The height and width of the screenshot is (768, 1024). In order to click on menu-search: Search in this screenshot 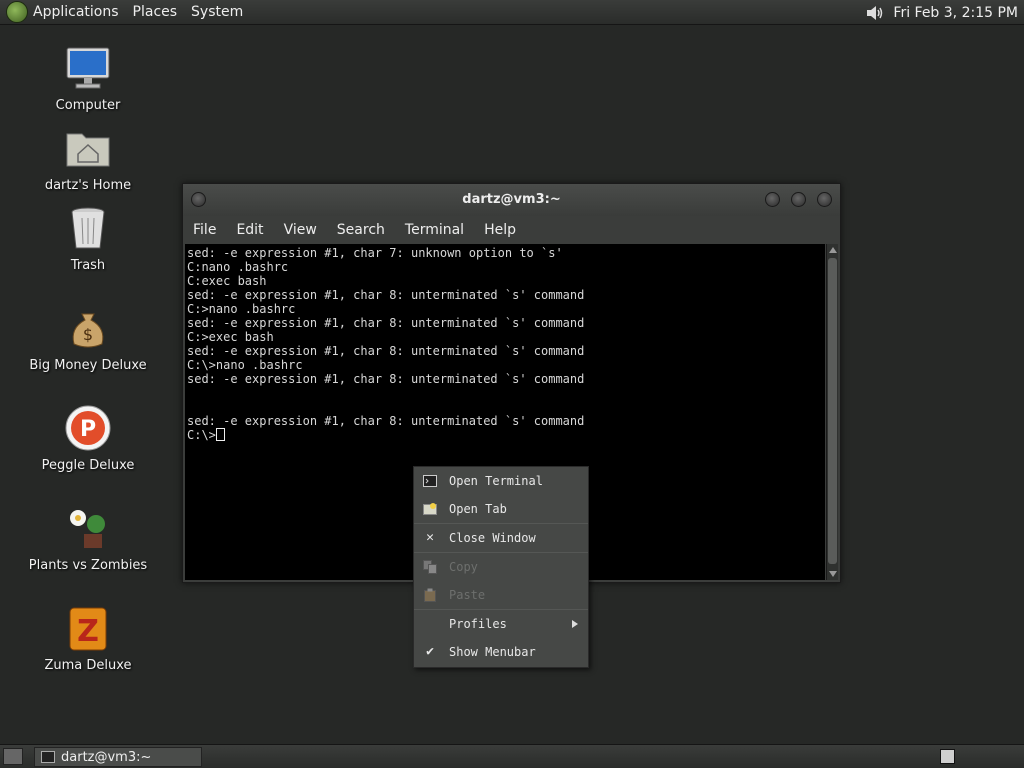, I will do `click(361, 230)`.